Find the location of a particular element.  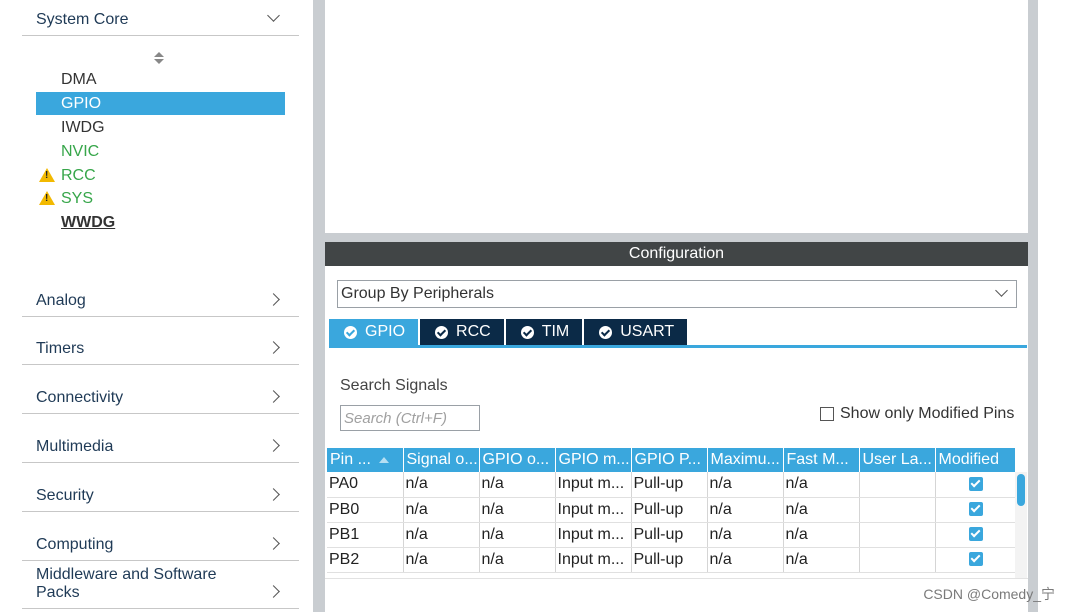

item-label: IWDG is located at coordinates (83, 127).